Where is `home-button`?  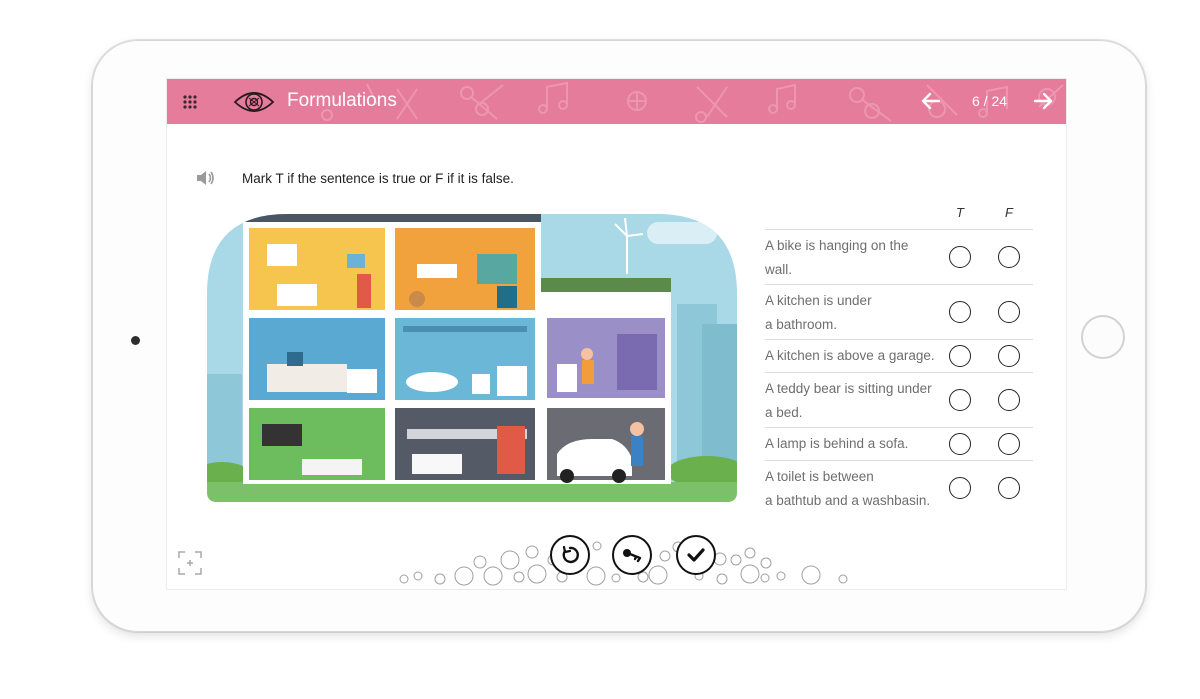 home-button is located at coordinates (1103, 337).